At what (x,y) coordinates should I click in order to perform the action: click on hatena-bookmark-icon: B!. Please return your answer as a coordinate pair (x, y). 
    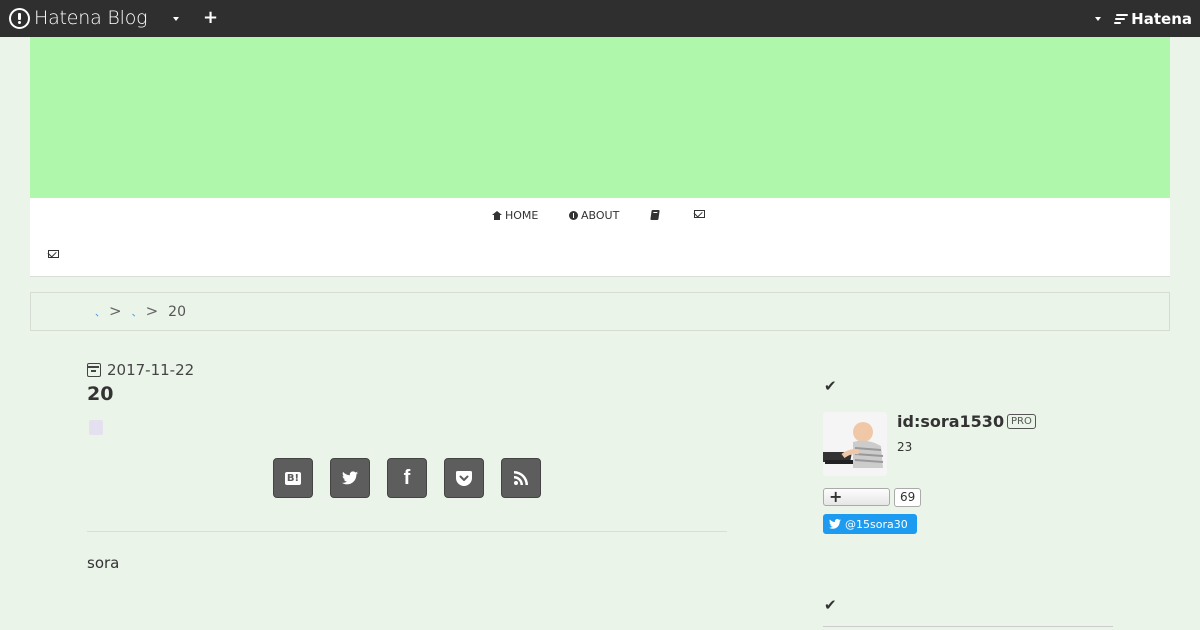
    Looking at the image, I should click on (293, 478).